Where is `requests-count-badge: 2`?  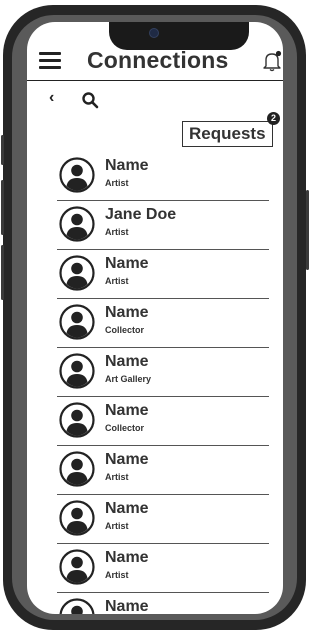
requests-count-badge: 2 is located at coordinates (273, 118).